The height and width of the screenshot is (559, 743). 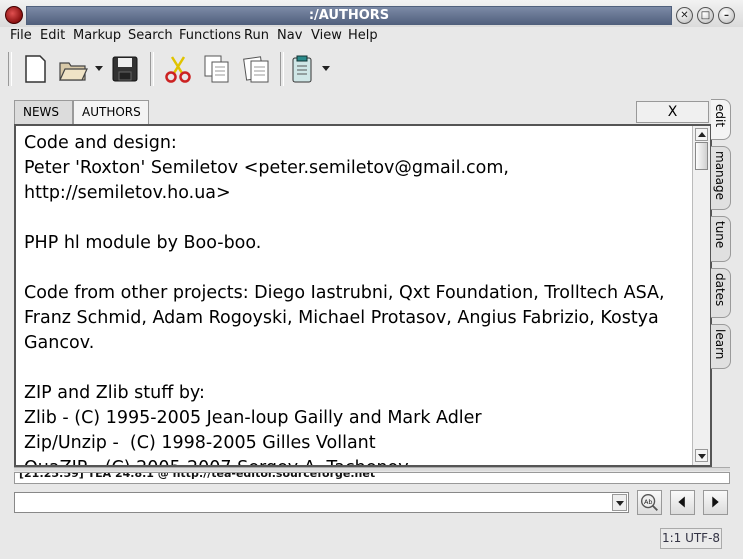 What do you see at coordinates (363, 35) in the screenshot?
I see `menu-help: Help` at bounding box center [363, 35].